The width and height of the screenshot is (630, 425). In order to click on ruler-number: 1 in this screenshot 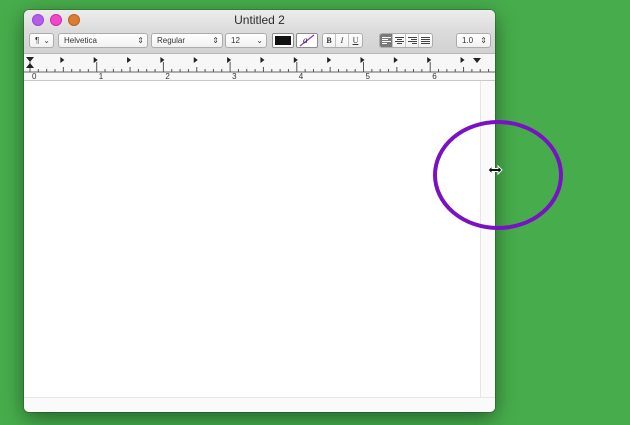, I will do `click(101, 76)`.